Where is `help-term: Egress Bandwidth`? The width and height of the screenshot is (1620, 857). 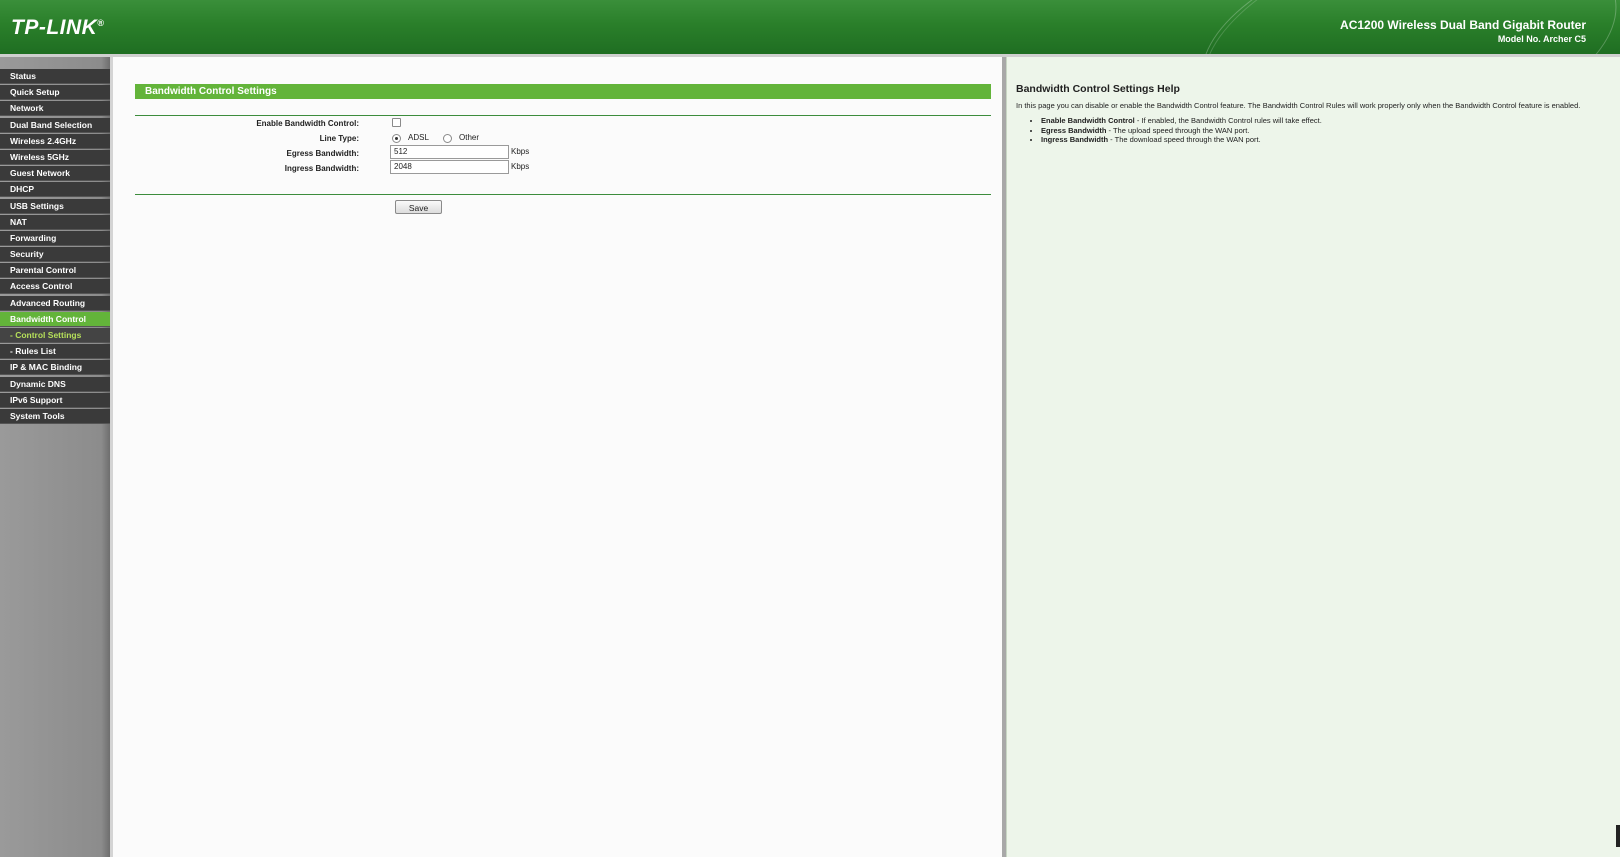
help-term: Egress Bandwidth is located at coordinates (1074, 130).